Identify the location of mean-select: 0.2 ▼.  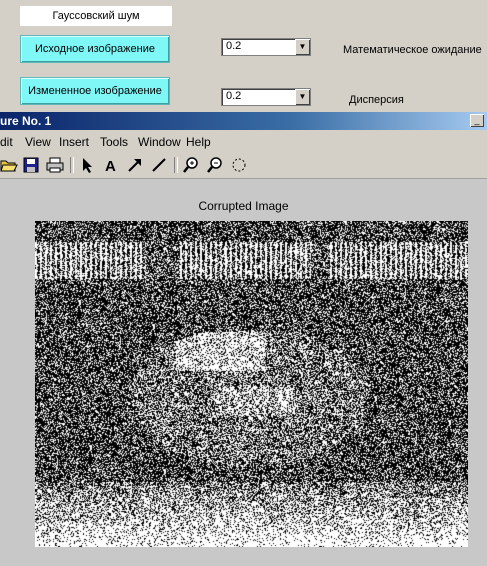
(266, 47).